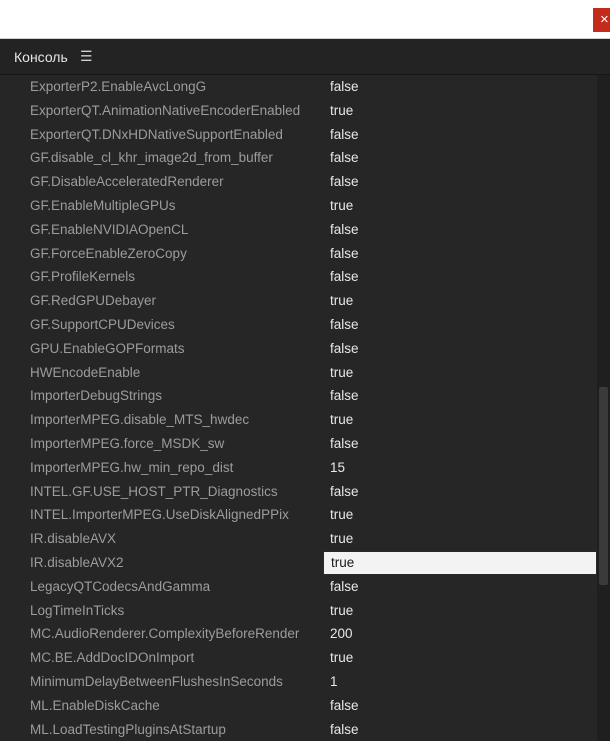  What do you see at coordinates (77, 610) in the screenshot?
I see `variable-name: LogTimeInTicks` at bounding box center [77, 610].